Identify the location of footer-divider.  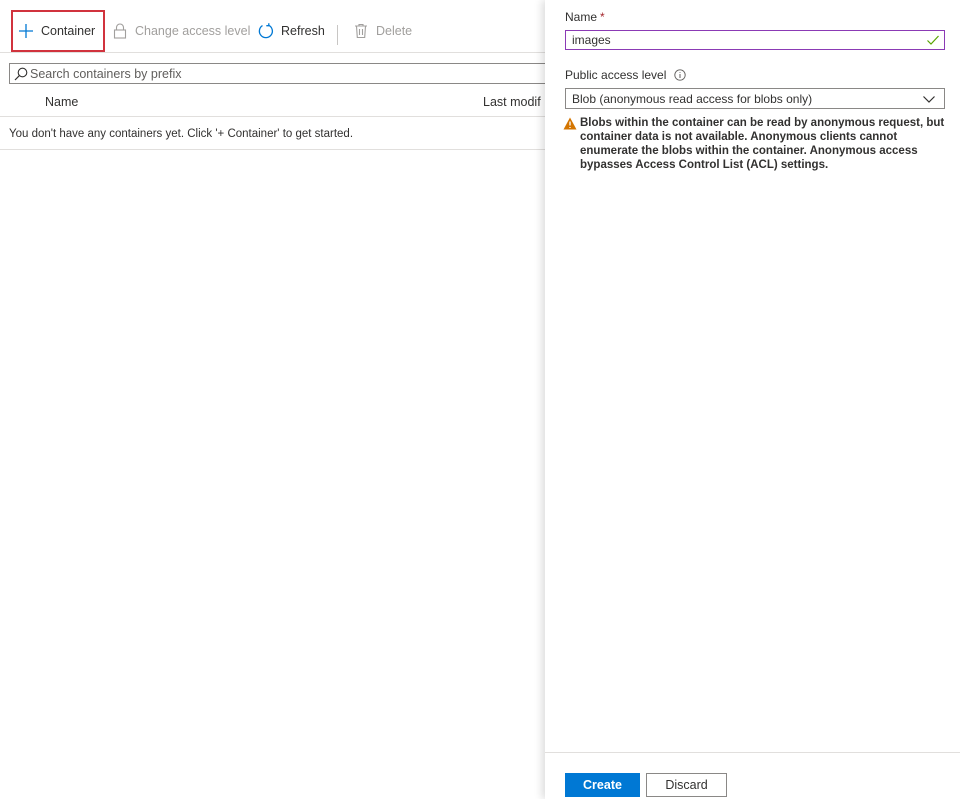
(752, 752).